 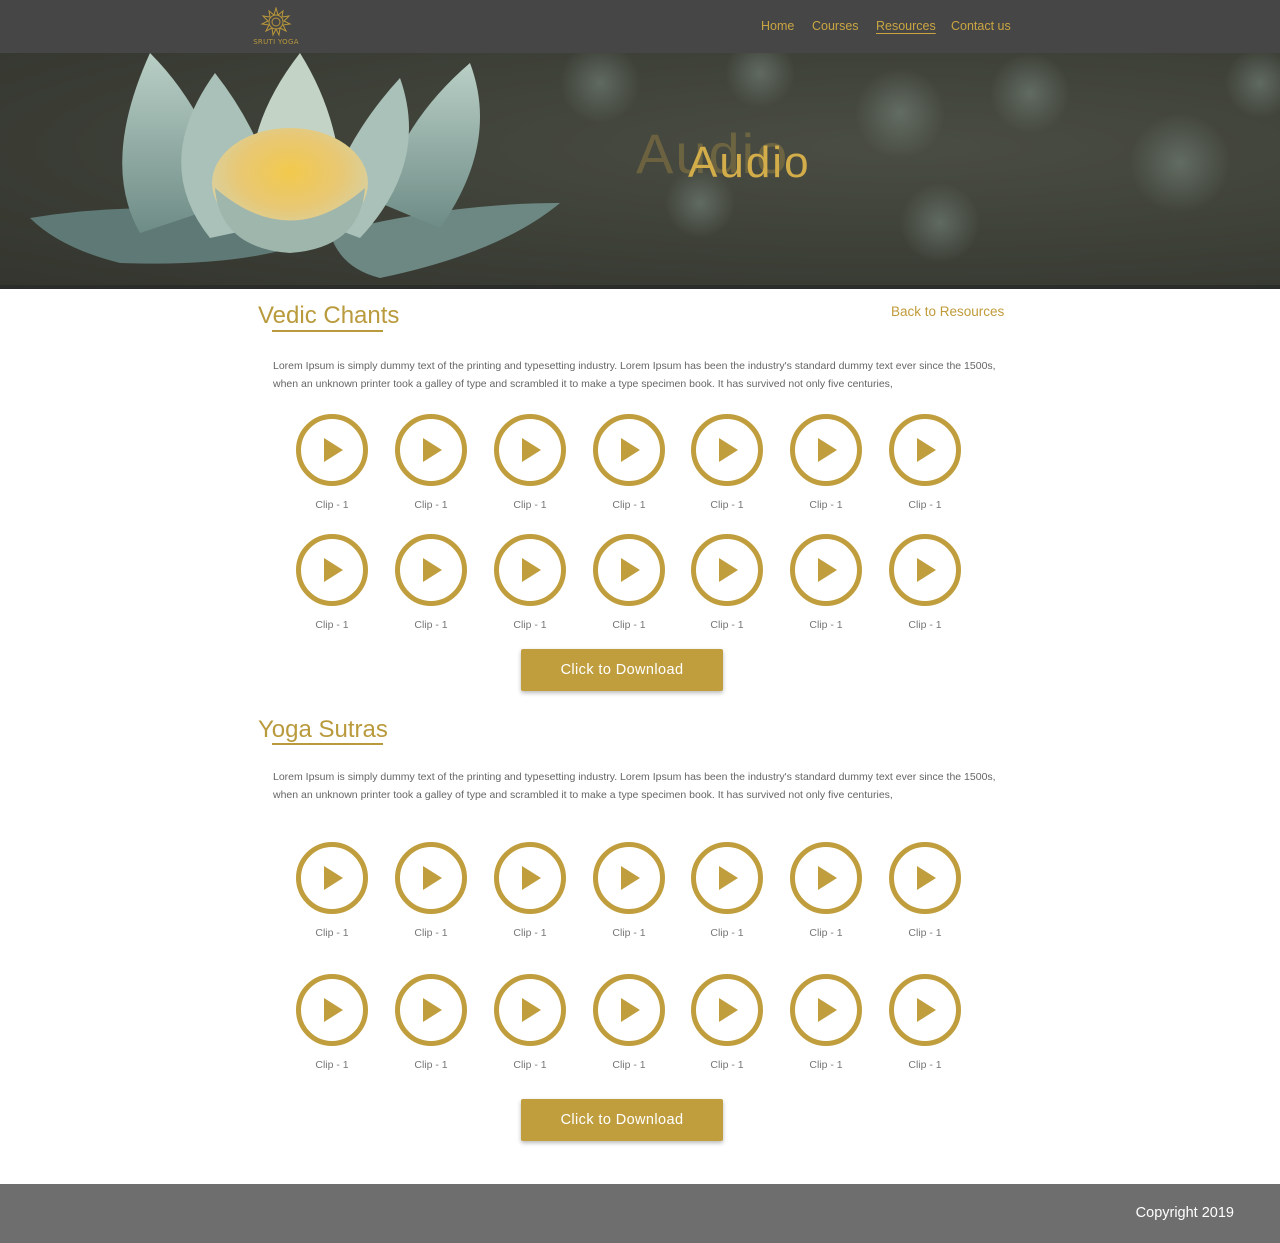 What do you see at coordinates (329, 315) in the screenshot?
I see `section-title-vedic-chants: Vedic Chants` at bounding box center [329, 315].